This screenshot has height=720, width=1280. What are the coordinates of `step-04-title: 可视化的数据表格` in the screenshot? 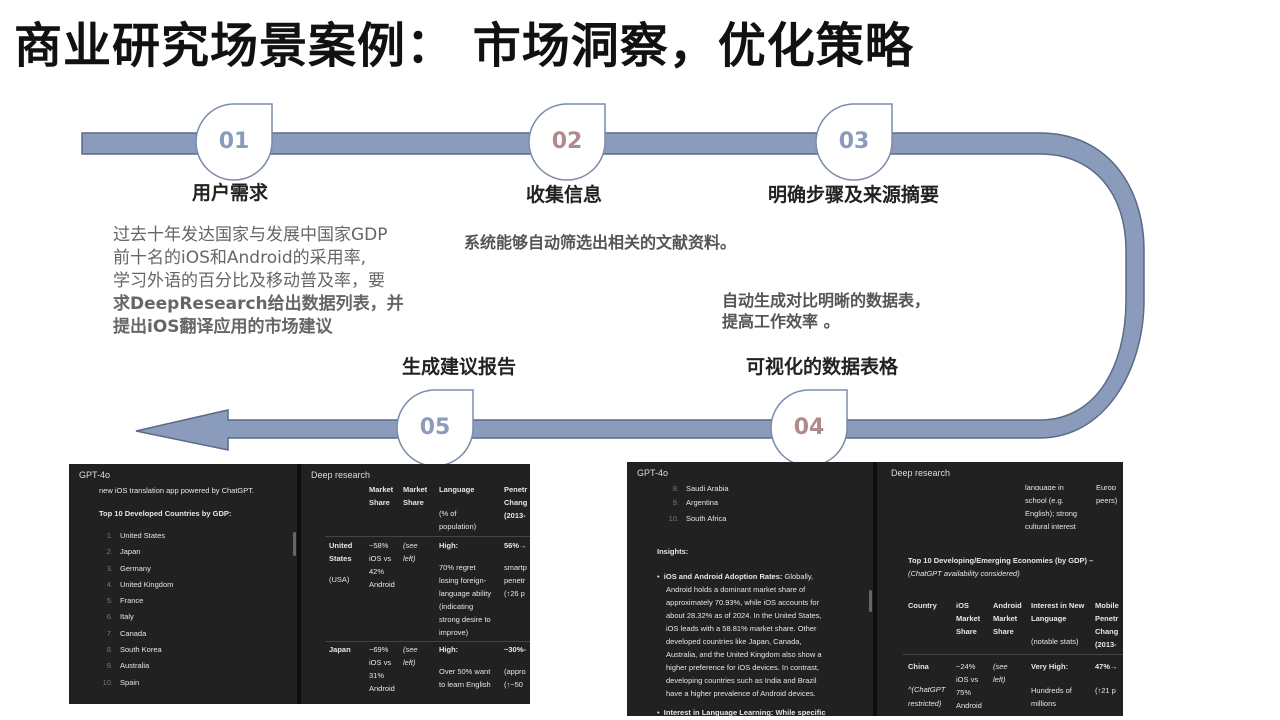 It's located at (822, 367).